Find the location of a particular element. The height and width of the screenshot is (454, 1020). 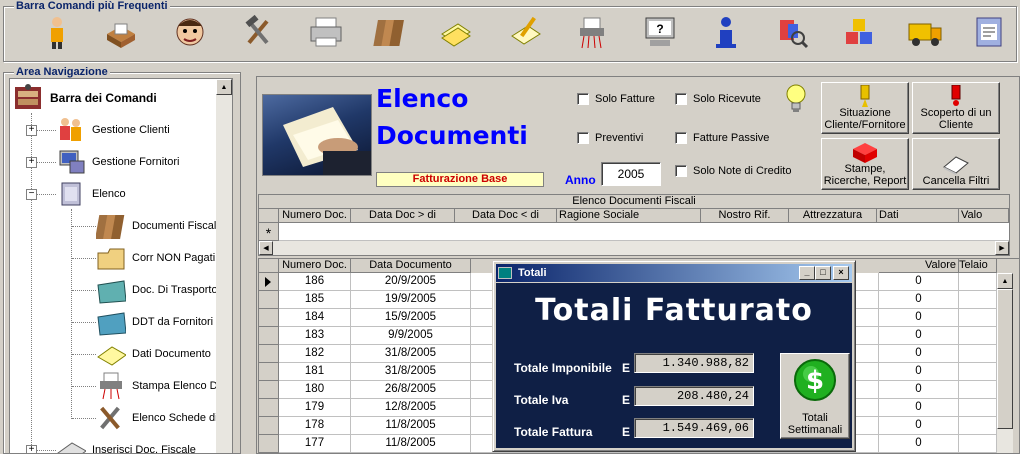

filter-col-4: Nostro Rif. is located at coordinates (745, 216).